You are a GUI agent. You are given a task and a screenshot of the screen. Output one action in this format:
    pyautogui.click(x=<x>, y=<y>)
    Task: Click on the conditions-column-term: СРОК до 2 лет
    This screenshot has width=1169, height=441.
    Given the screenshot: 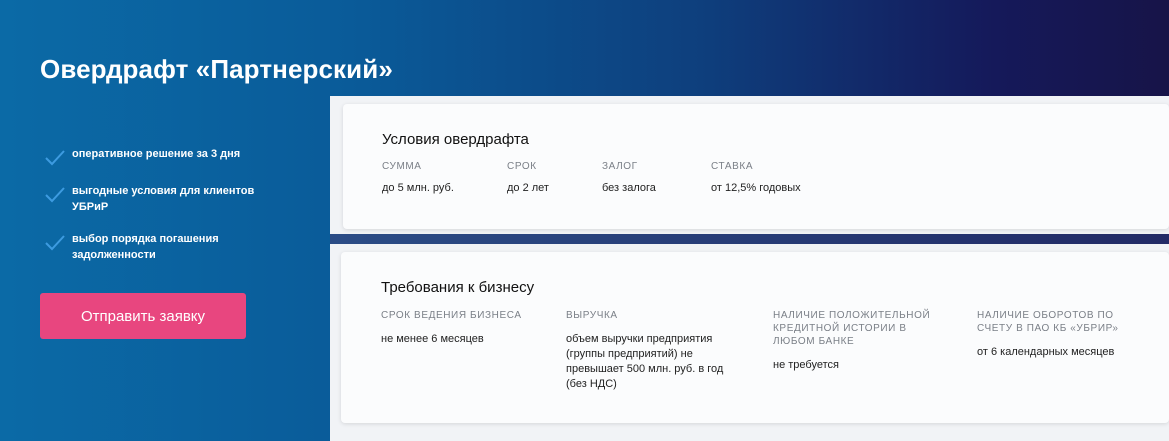 What is the action you would take?
    pyautogui.click(x=528, y=178)
    